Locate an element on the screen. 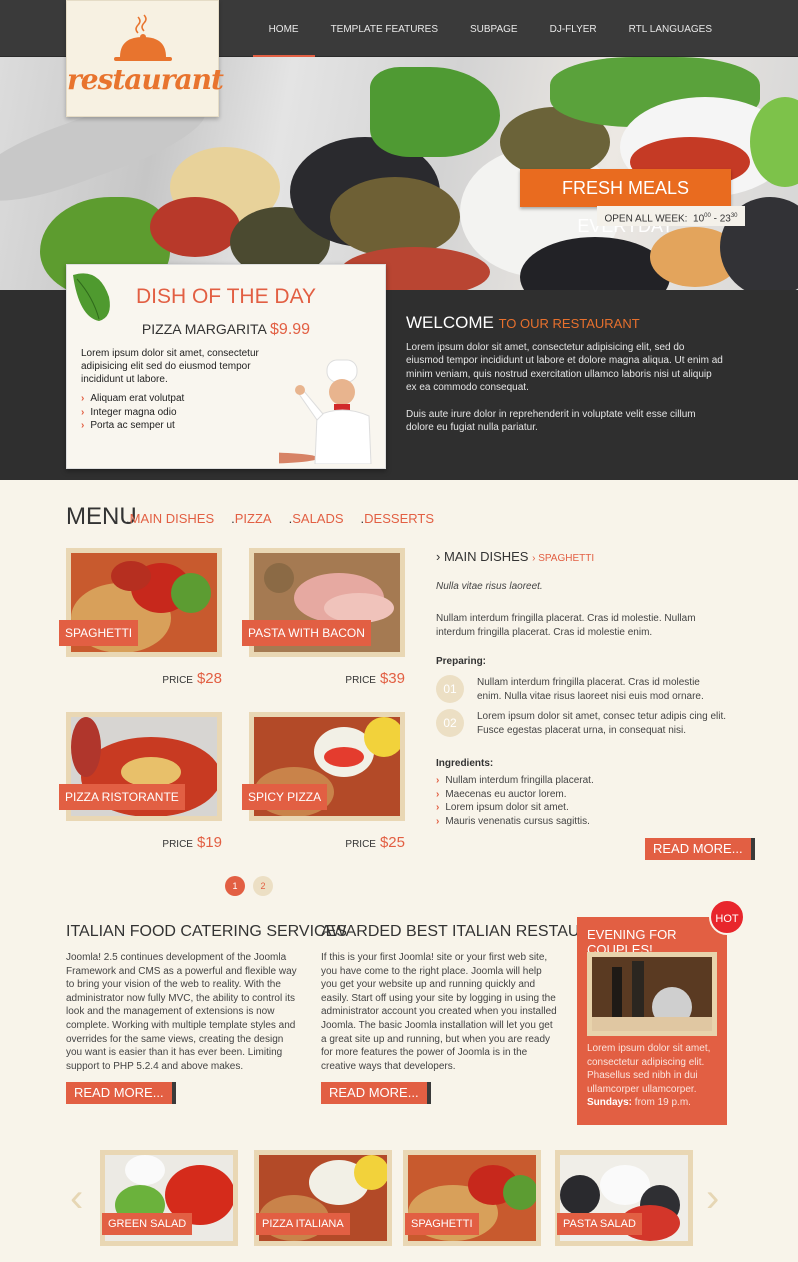 Image resolution: width=798 pixels, height=1262 pixels. hot-badge: HOT is located at coordinates (727, 917).